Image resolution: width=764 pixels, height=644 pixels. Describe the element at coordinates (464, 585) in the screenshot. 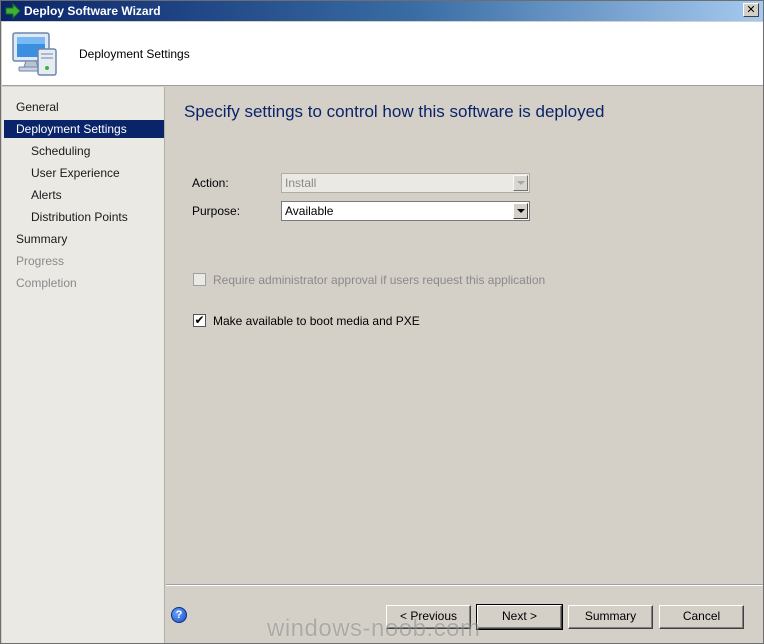

I see `bottom-divider` at that location.